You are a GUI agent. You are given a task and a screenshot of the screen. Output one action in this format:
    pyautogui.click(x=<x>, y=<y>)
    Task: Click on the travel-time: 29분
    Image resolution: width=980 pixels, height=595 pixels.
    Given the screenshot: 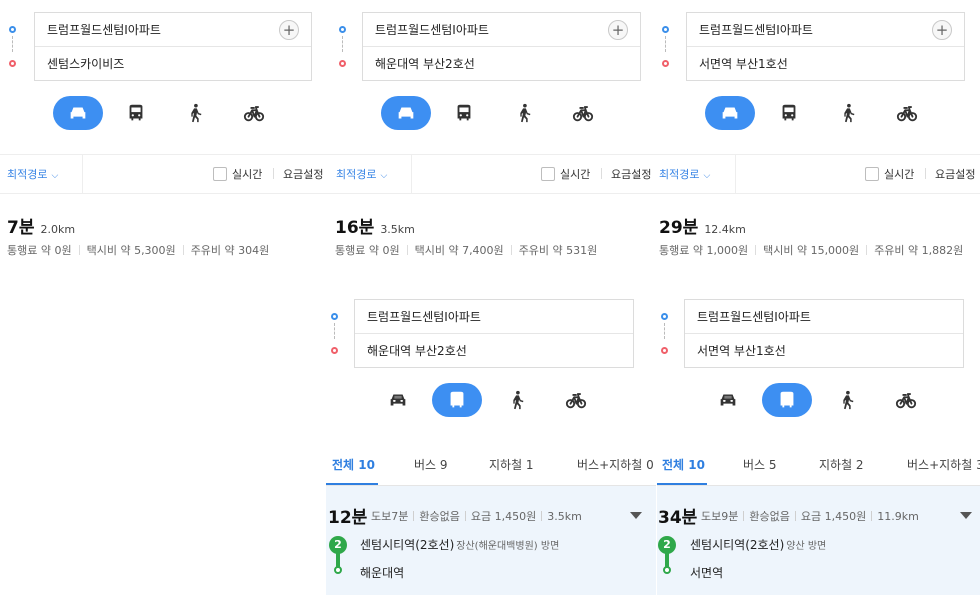 What is the action you would take?
    pyautogui.click(x=679, y=228)
    